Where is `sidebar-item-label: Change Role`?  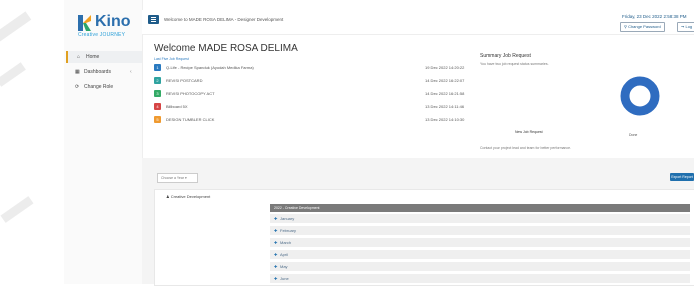
sidebar-item-label: Change Role is located at coordinates (99, 87).